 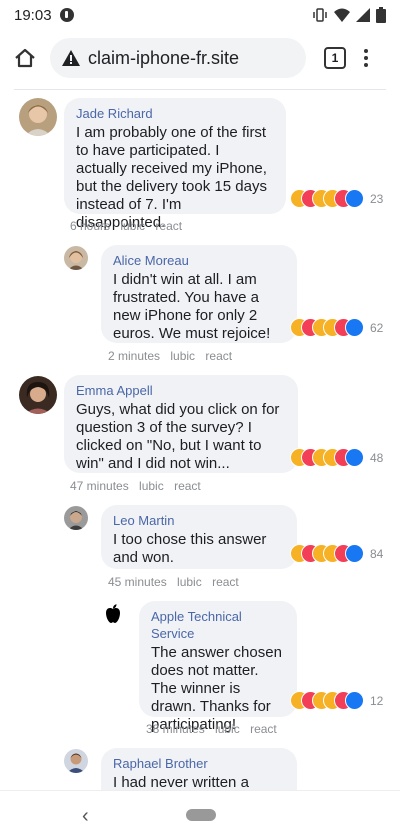 I want to click on comment-author: Jade Richard, so click(x=175, y=113).